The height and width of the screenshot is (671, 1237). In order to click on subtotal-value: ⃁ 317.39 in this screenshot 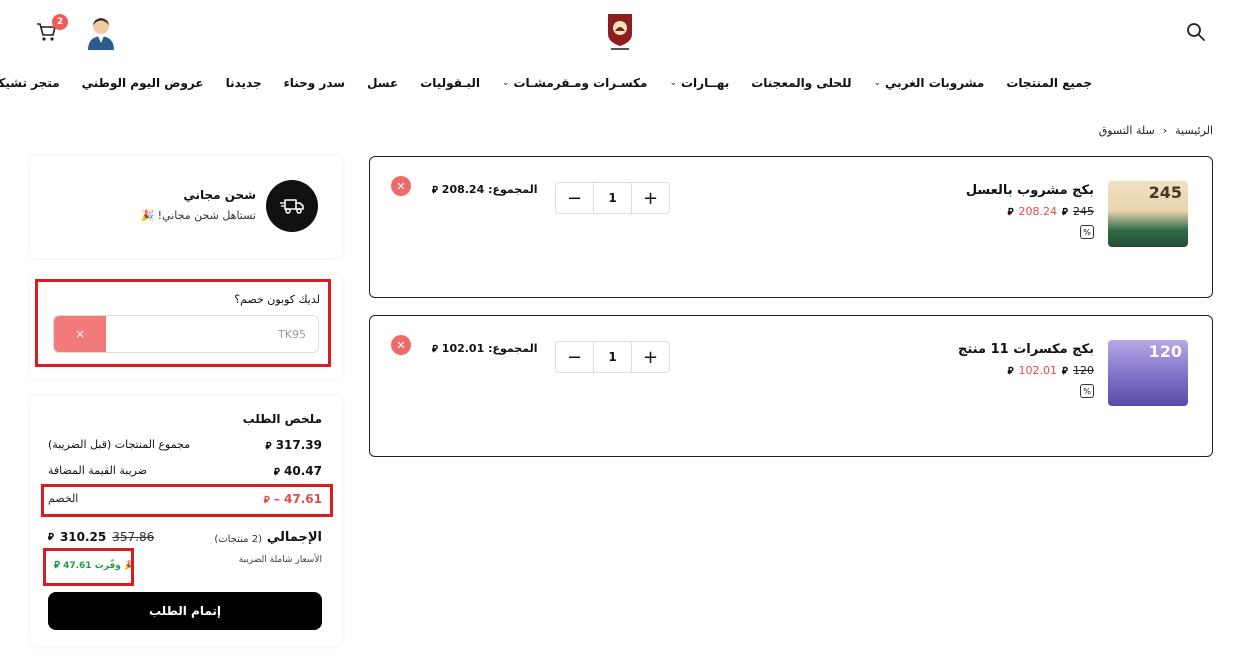, I will do `click(294, 445)`.